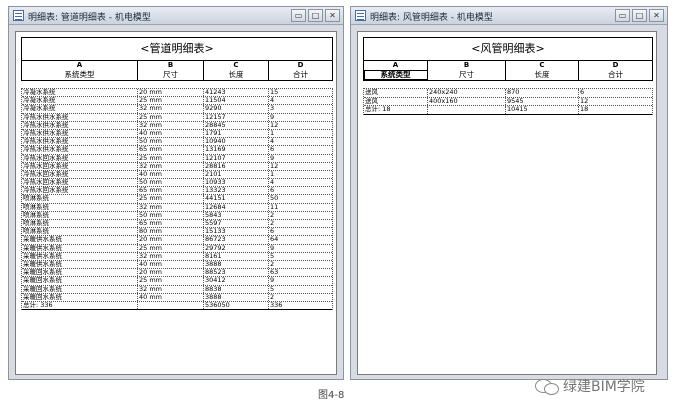 The width and height of the screenshot is (676, 413). What do you see at coordinates (236, 75) in the screenshot?
I see `column-header: 长度` at bounding box center [236, 75].